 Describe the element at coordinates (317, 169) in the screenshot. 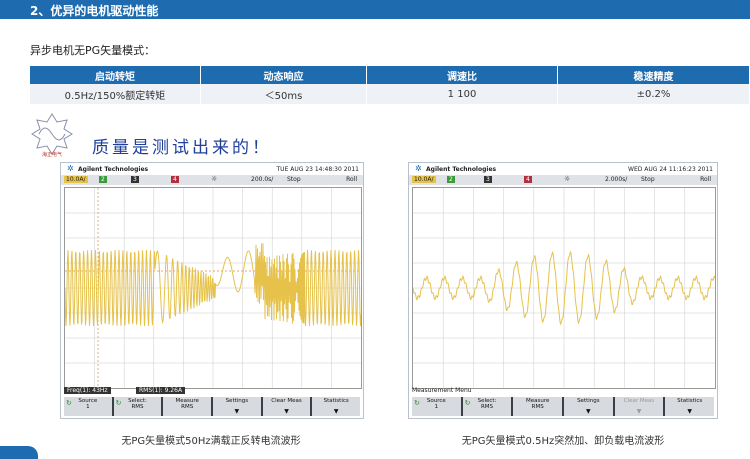

I see `scope-datetime: TUE AUG 23 14:48:30 2011` at that location.